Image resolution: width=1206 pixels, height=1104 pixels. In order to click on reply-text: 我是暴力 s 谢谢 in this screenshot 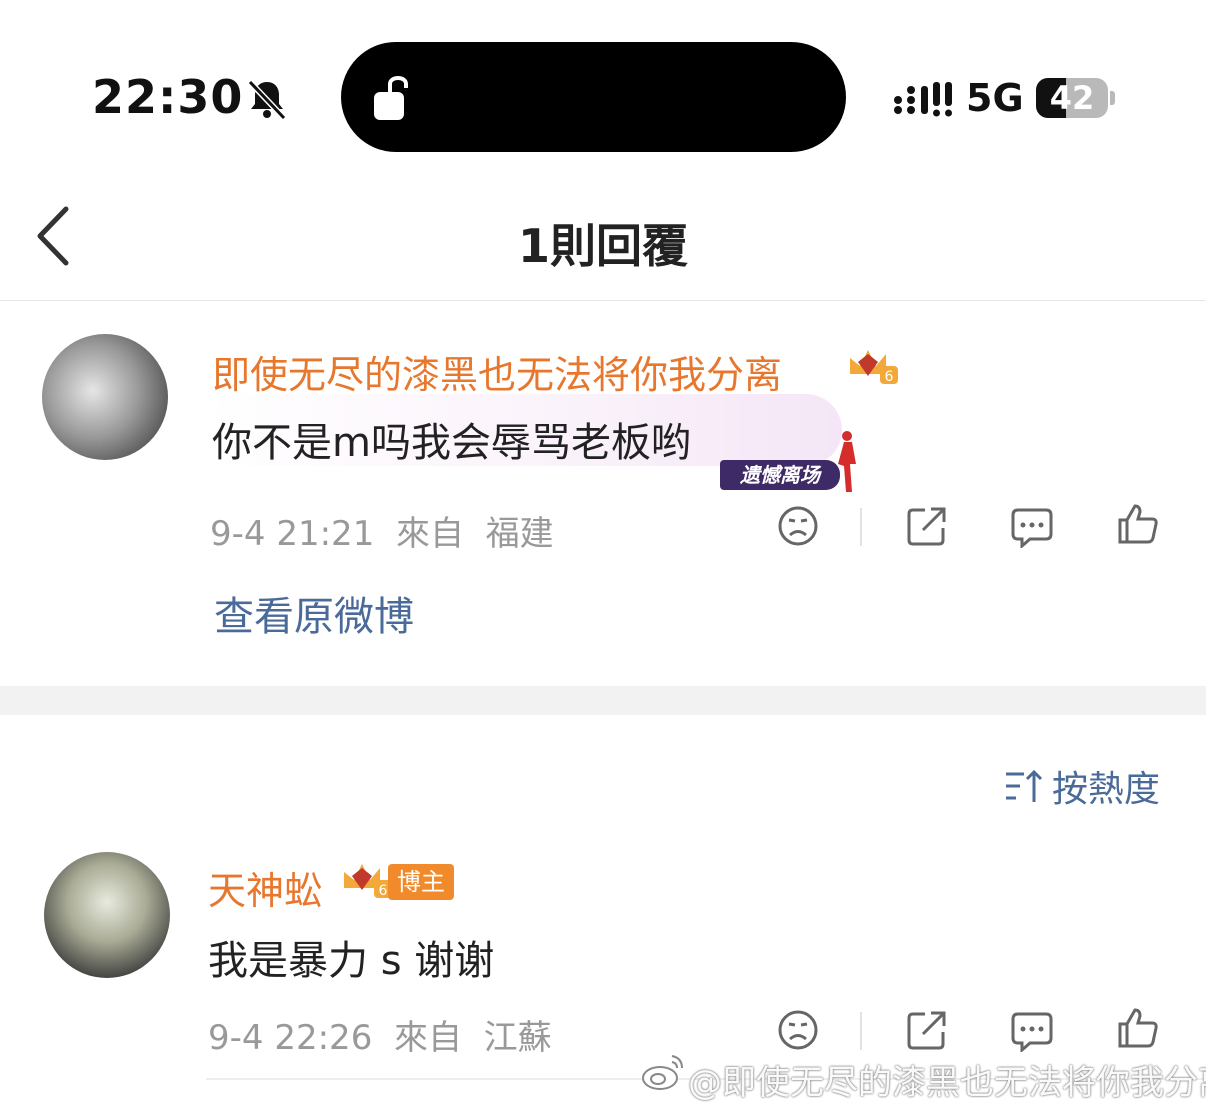, I will do `click(351, 961)`.